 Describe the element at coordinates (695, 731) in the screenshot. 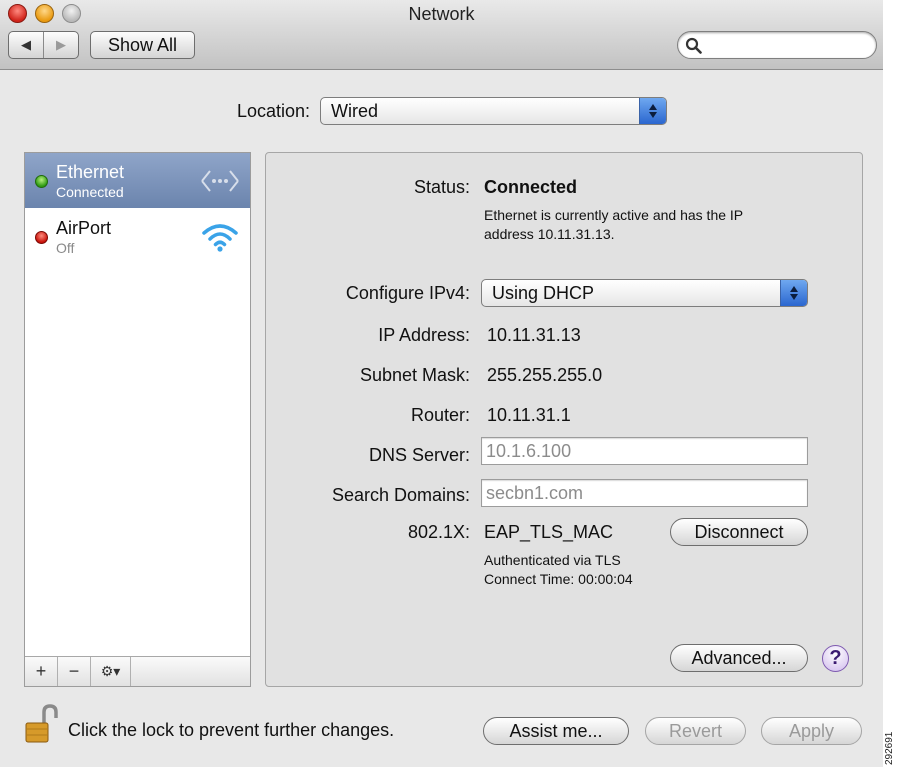

I see `revert-button: Revert` at that location.